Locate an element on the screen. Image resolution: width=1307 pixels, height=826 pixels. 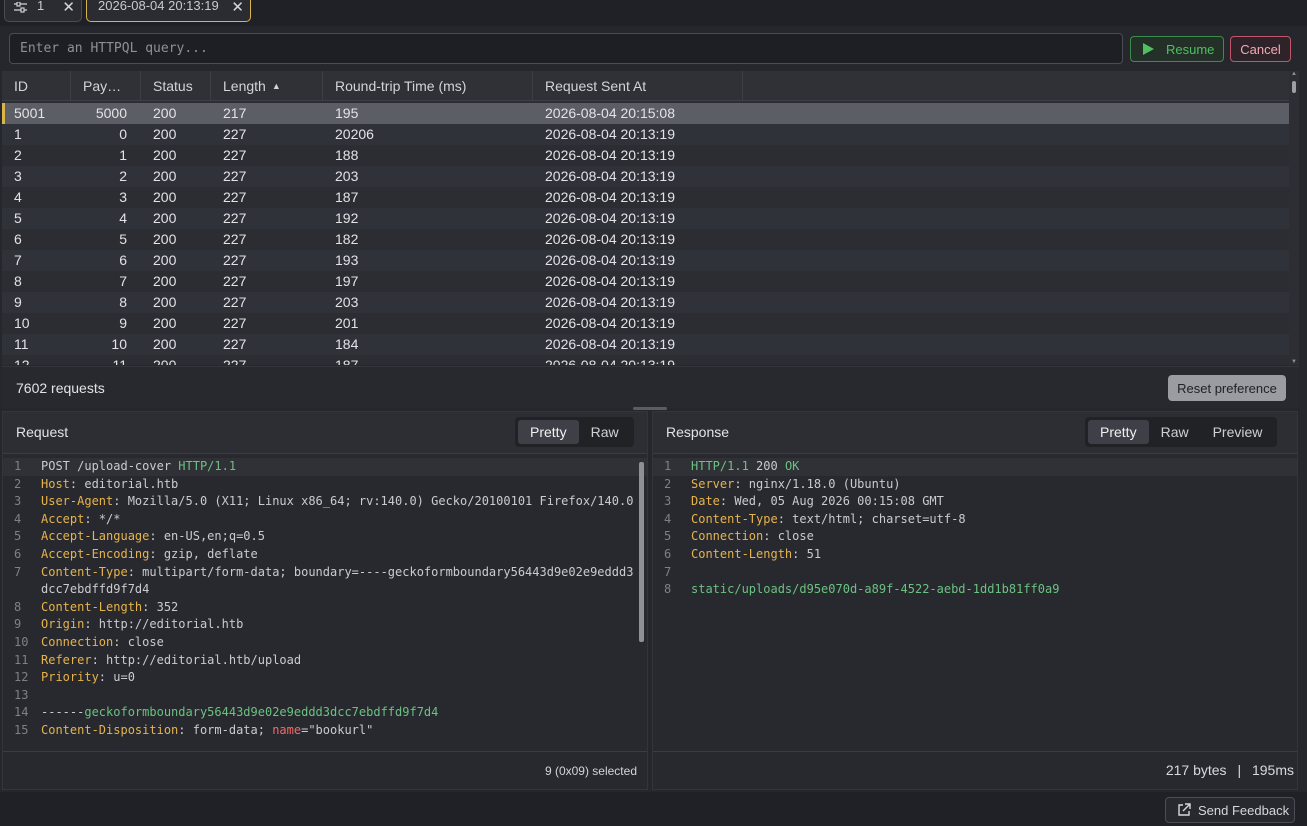
line-content: Accept: */* is located at coordinates (344, 520).